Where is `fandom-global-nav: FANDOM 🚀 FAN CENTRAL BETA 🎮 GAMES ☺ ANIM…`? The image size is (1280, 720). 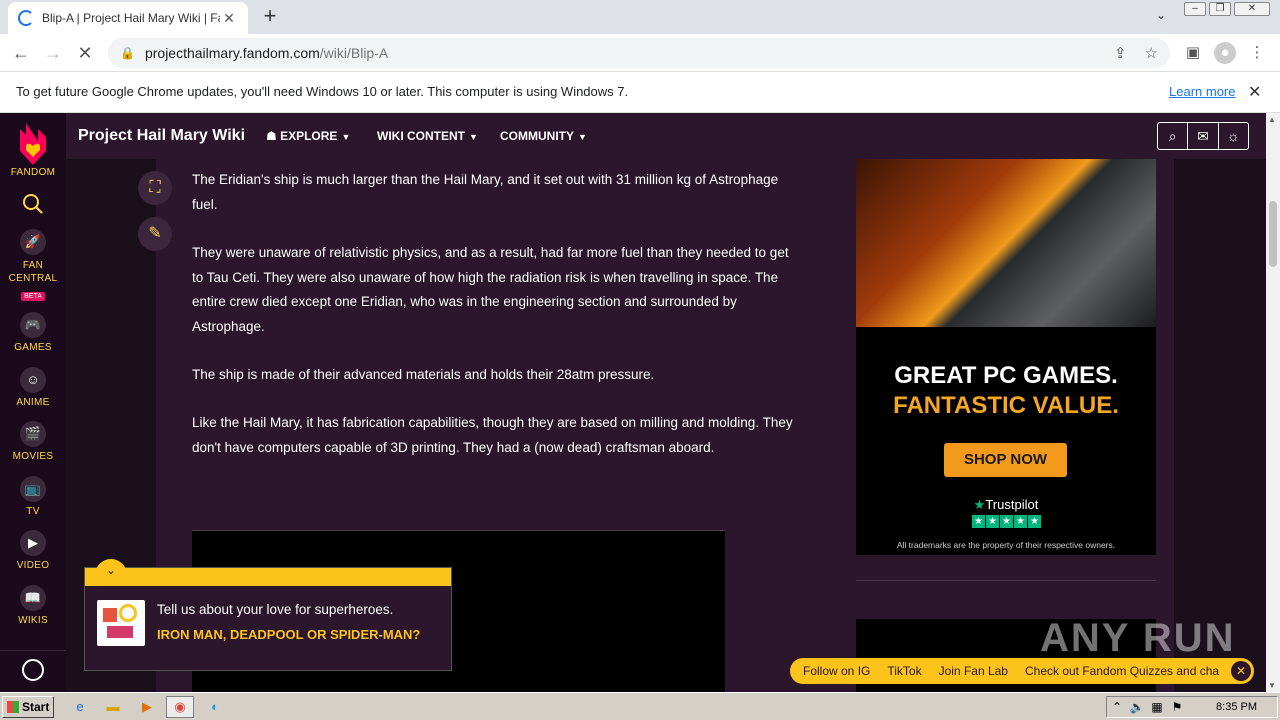
fandom-global-nav: FANDOM 🚀 FAN CENTRAL BETA 🎮 GAMES ☺ ANIM… is located at coordinates (33, 402).